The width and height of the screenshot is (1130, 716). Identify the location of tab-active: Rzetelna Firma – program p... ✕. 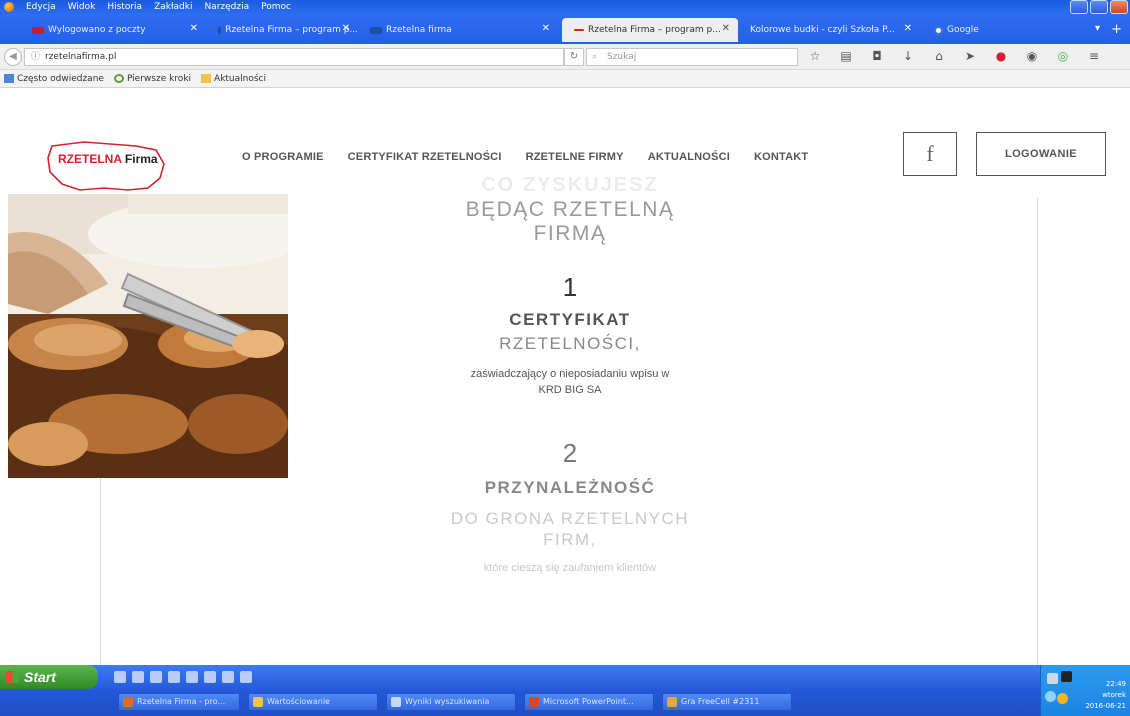
(650, 30).